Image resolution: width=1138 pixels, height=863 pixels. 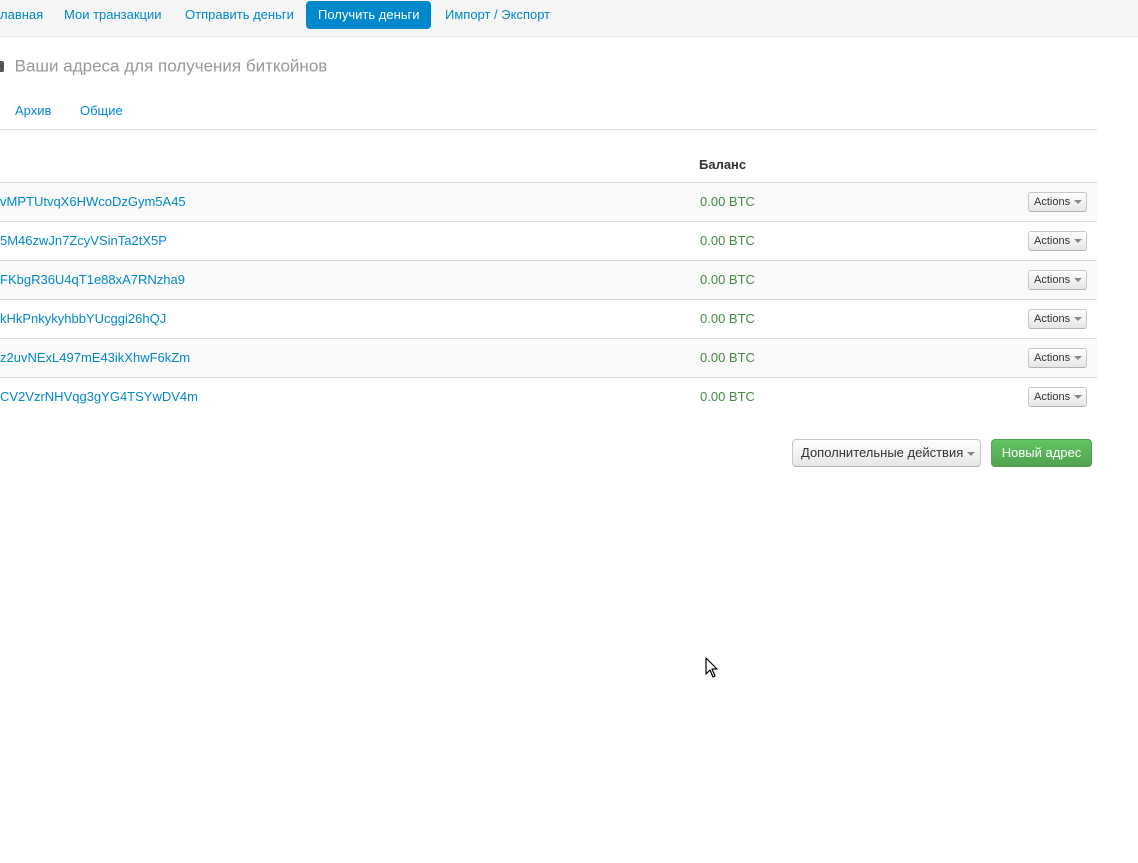 I want to click on more-actions-label: Дополнительные действия, so click(x=882, y=452).